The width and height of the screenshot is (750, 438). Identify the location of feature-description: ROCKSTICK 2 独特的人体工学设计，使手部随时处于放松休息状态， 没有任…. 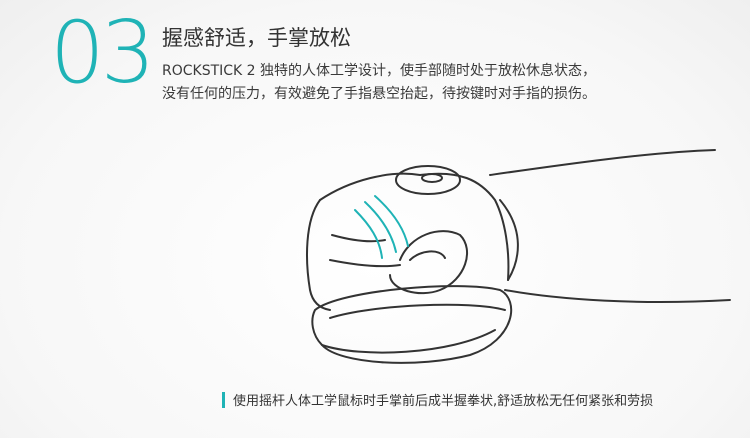
(442, 83).